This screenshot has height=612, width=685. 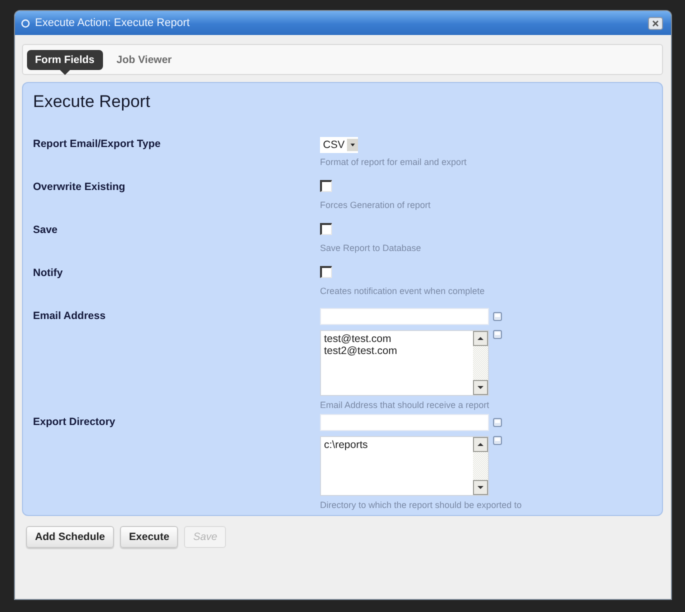 I want to click on caret-icon, so click(x=352, y=145).